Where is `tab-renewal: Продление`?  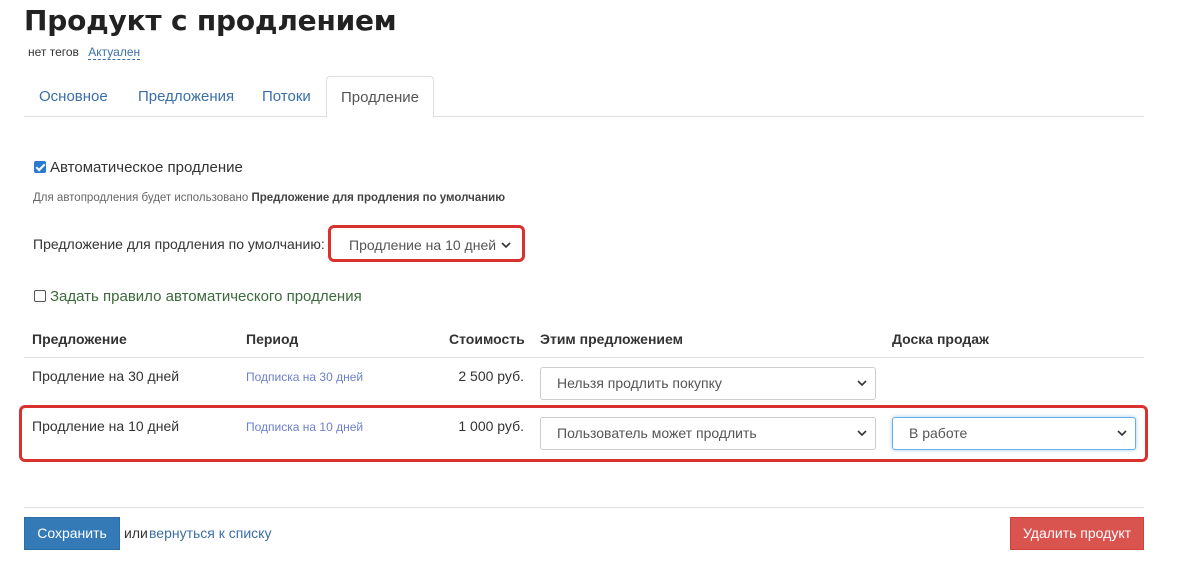
tab-renewal: Продление is located at coordinates (380, 97).